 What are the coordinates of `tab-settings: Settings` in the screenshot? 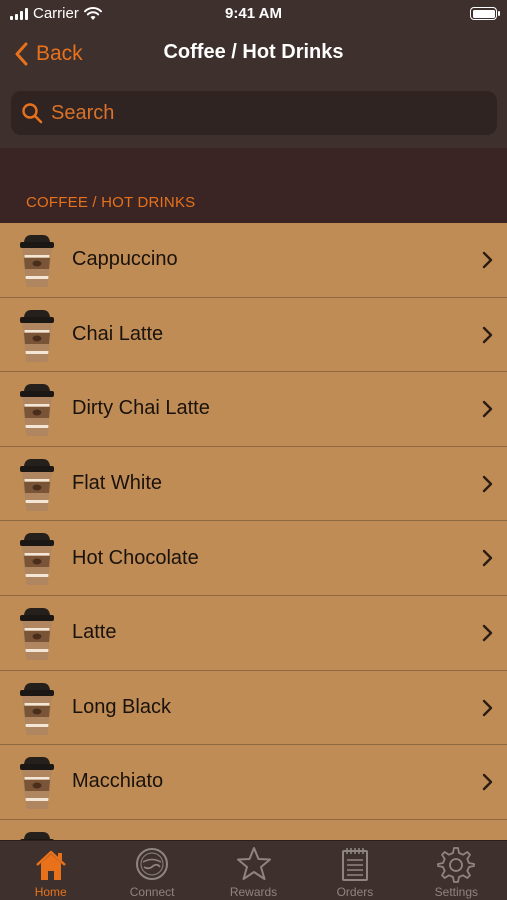 It's located at (456, 870).